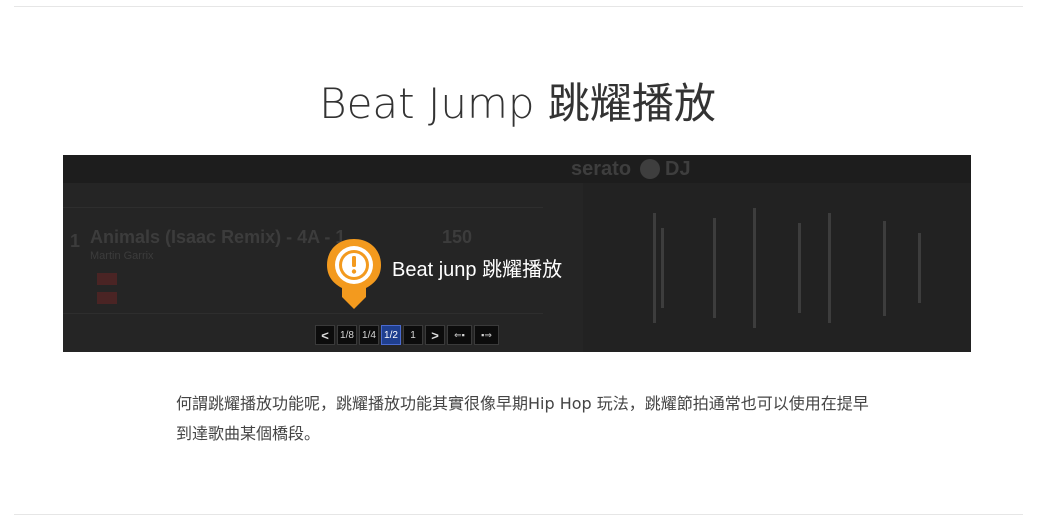 This screenshot has height=517, width=1059. What do you see at coordinates (369, 335) in the screenshot?
I see `beat-size-1-4-button: 1/4` at bounding box center [369, 335].